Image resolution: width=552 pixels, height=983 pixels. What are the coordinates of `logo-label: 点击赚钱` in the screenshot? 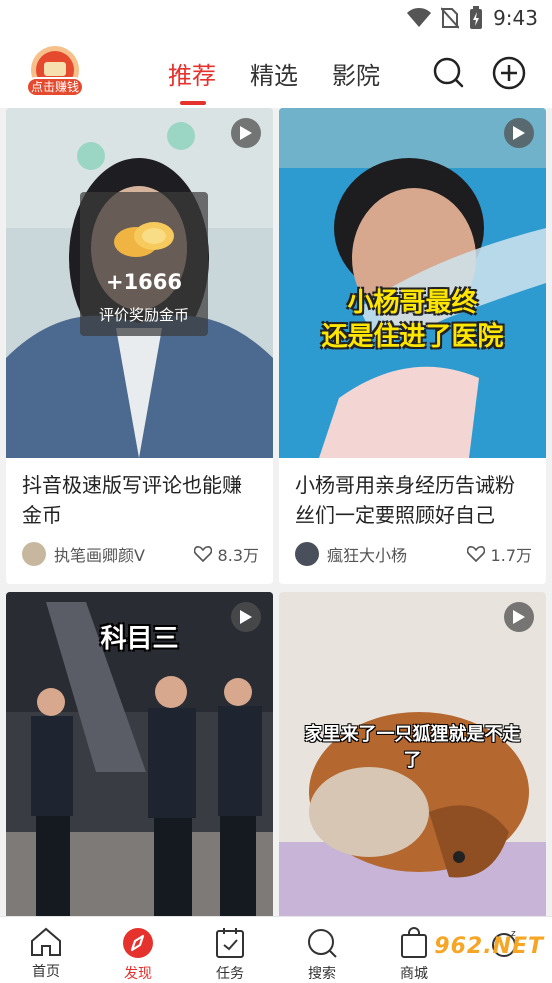 It's located at (55, 86).